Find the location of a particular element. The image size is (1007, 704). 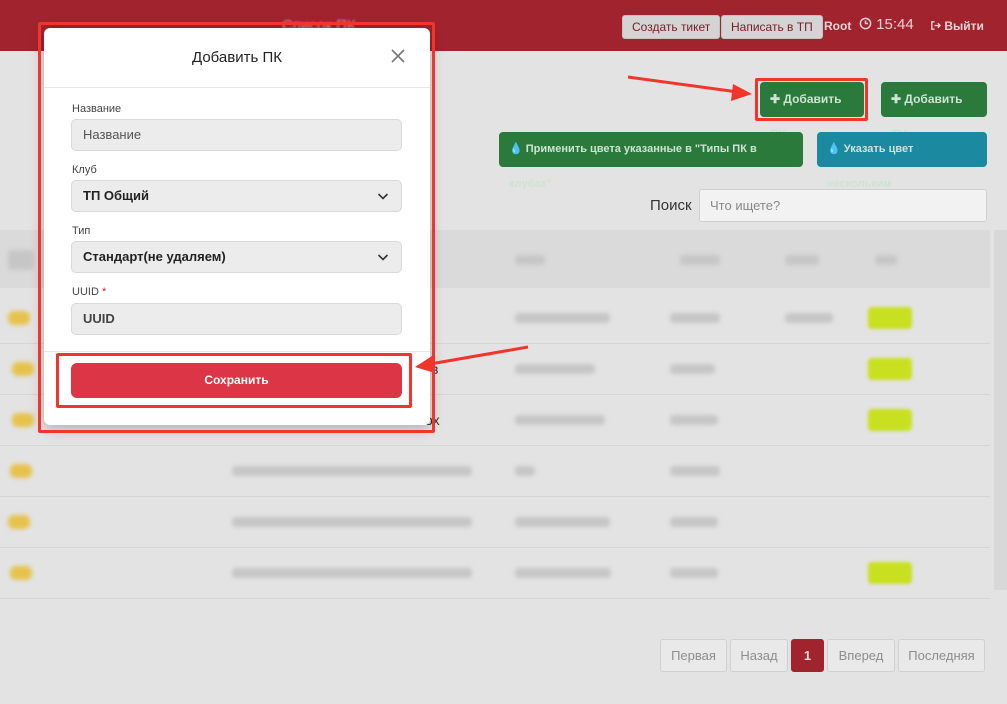

annotation-save-highlight is located at coordinates (234, 380).